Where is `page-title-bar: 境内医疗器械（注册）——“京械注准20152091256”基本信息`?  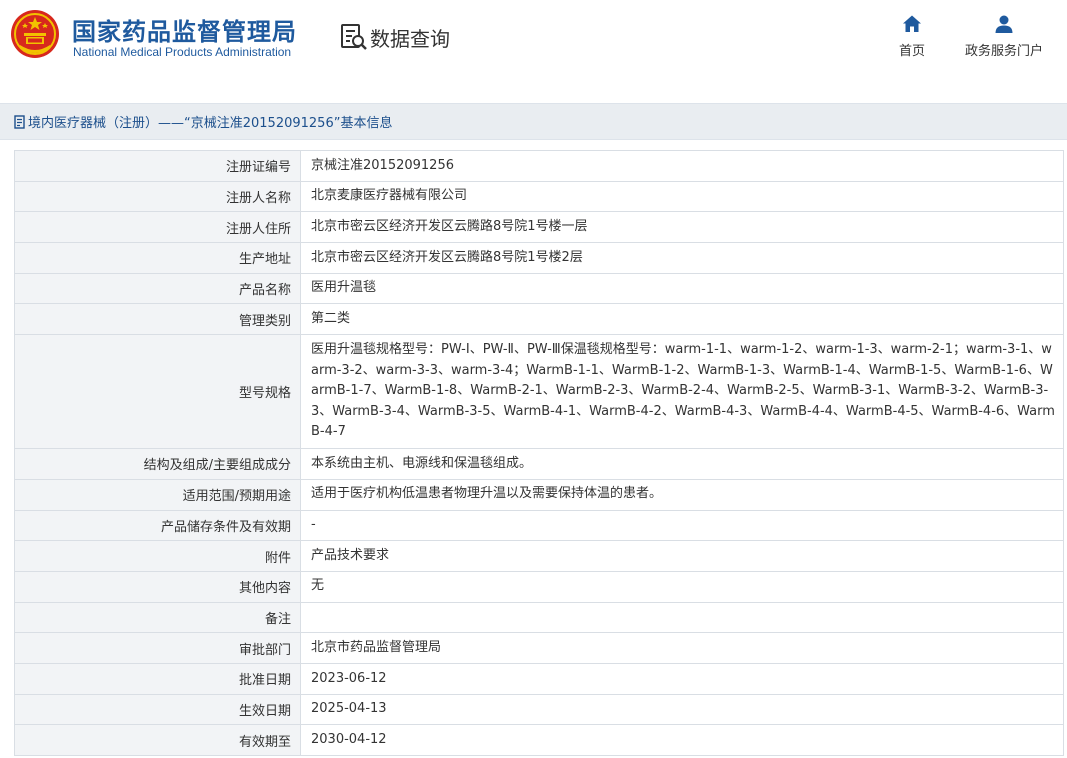 page-title-bar: 境内医疗器械（注册）——“京械注准20152091256”基本信息 is located at coordinates (533, 121).